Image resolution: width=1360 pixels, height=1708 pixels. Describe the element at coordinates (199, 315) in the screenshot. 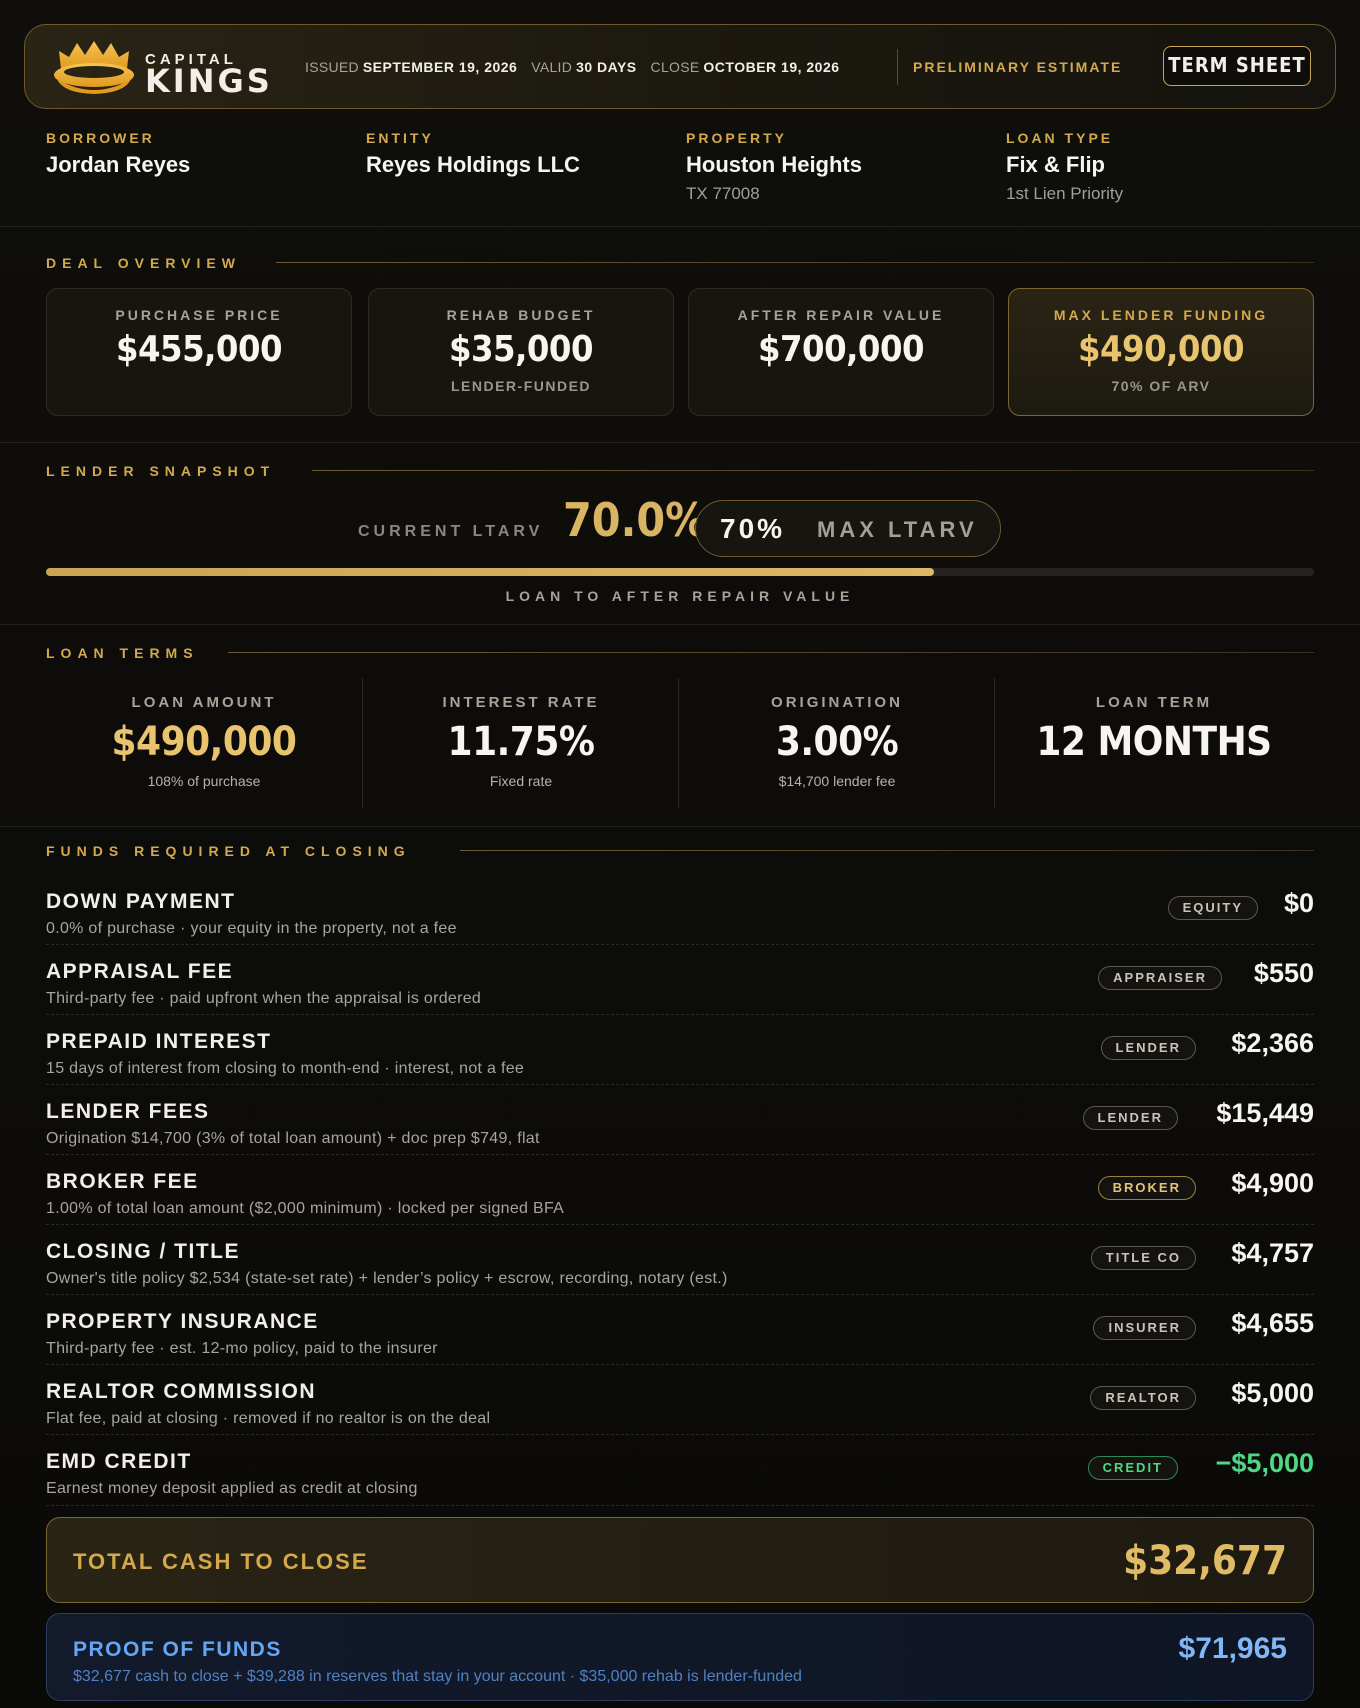

I see `card-label: PURCHASE PRICE` at that location.